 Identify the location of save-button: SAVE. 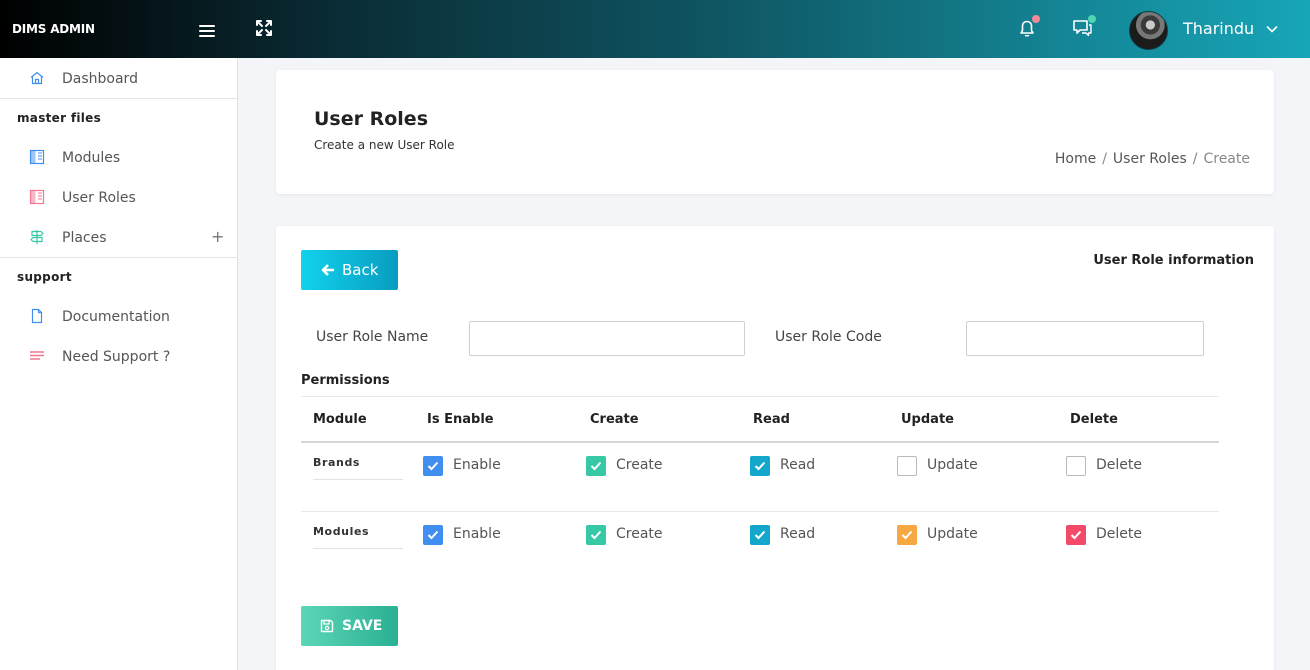
(349, 626).